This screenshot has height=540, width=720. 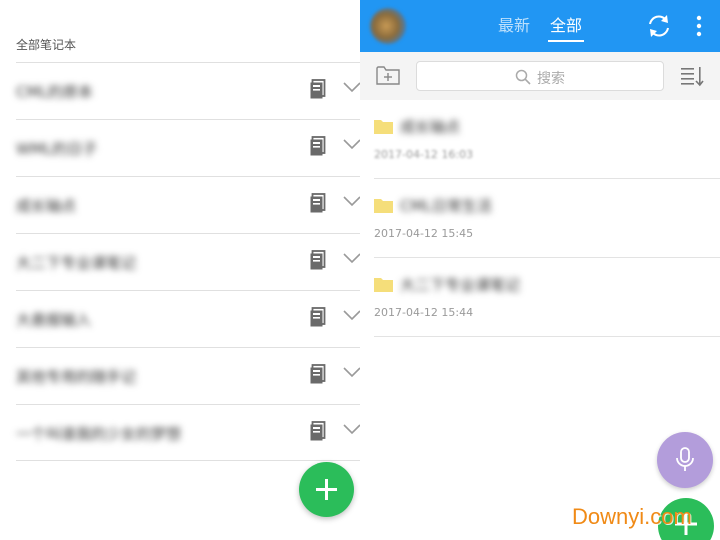 I want to click on notebook-row: 大二下专业课笔记, so click(x=188, y=261).